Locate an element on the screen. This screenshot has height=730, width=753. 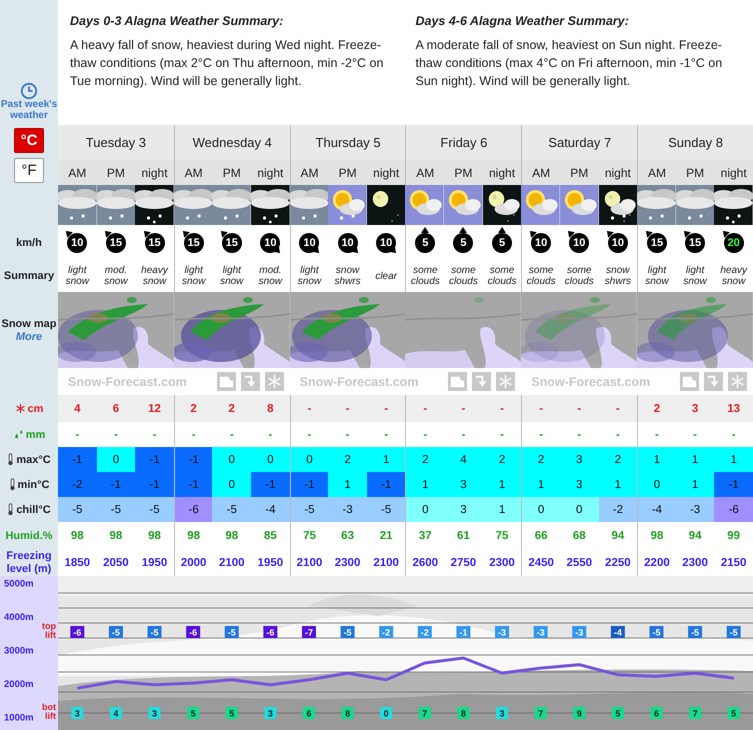
humidity-value: 85 is located at coordinates (270, 536).